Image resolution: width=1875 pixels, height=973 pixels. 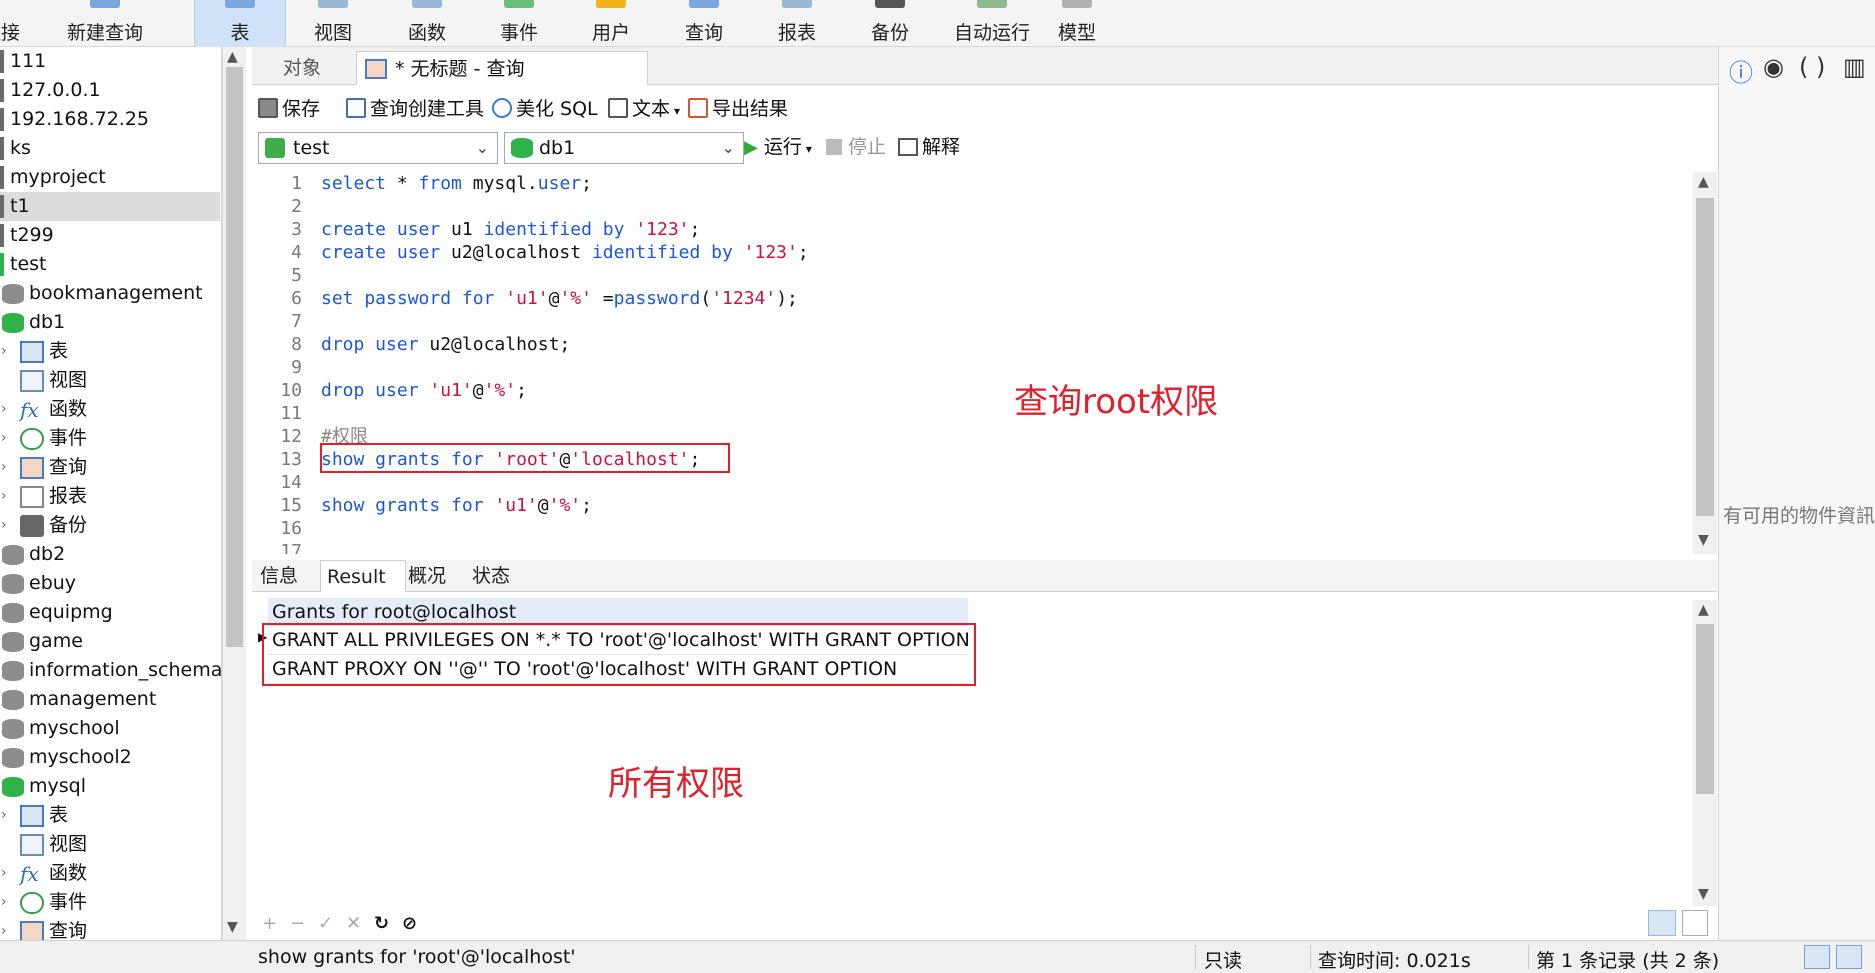 What do you see at coordinates (1854, 67) in the screenshot?
I see `panel-layout-icon: ▥` at bounding box center [1854, 67].